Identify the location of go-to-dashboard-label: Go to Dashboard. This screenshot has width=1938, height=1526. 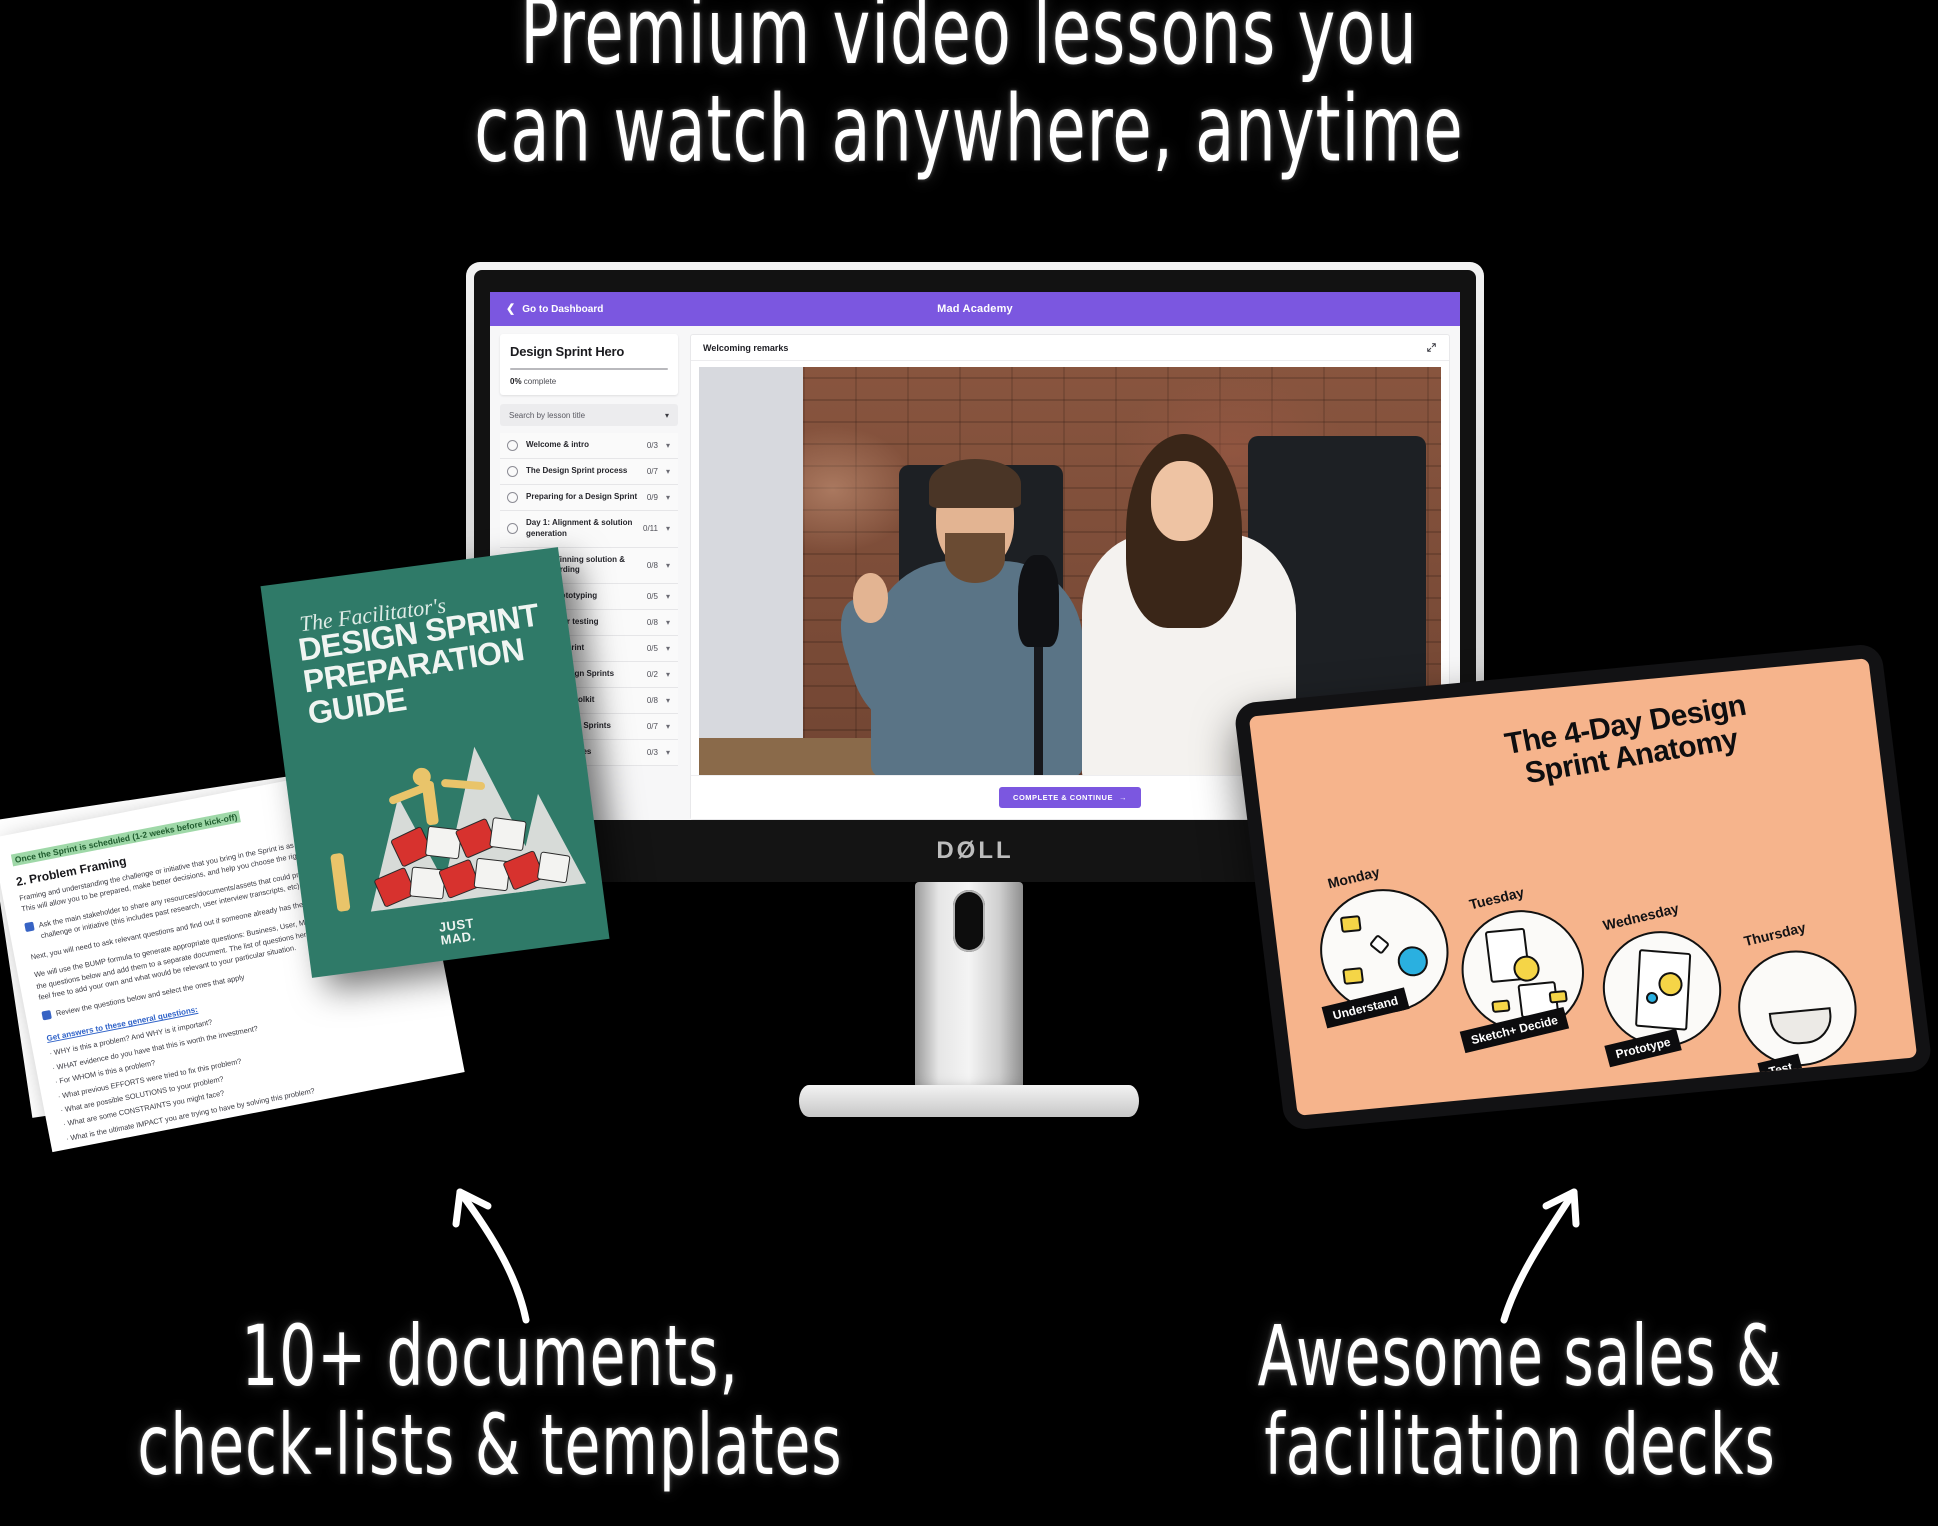
(563, 309).